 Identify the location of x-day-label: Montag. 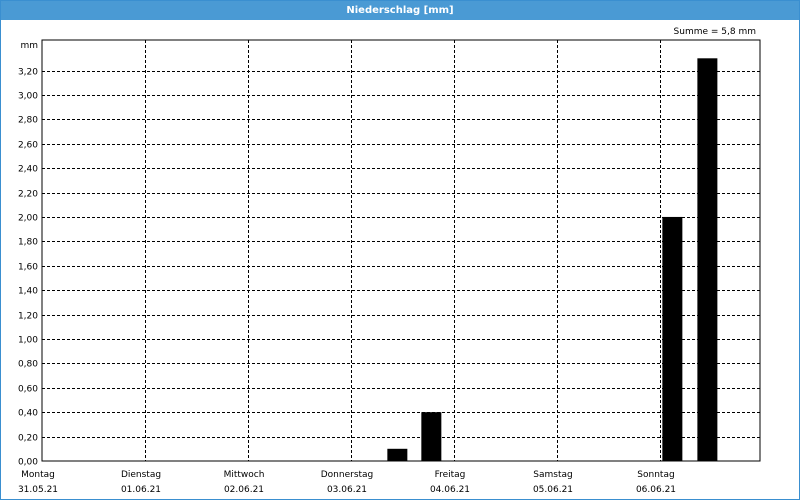
(38, 475).